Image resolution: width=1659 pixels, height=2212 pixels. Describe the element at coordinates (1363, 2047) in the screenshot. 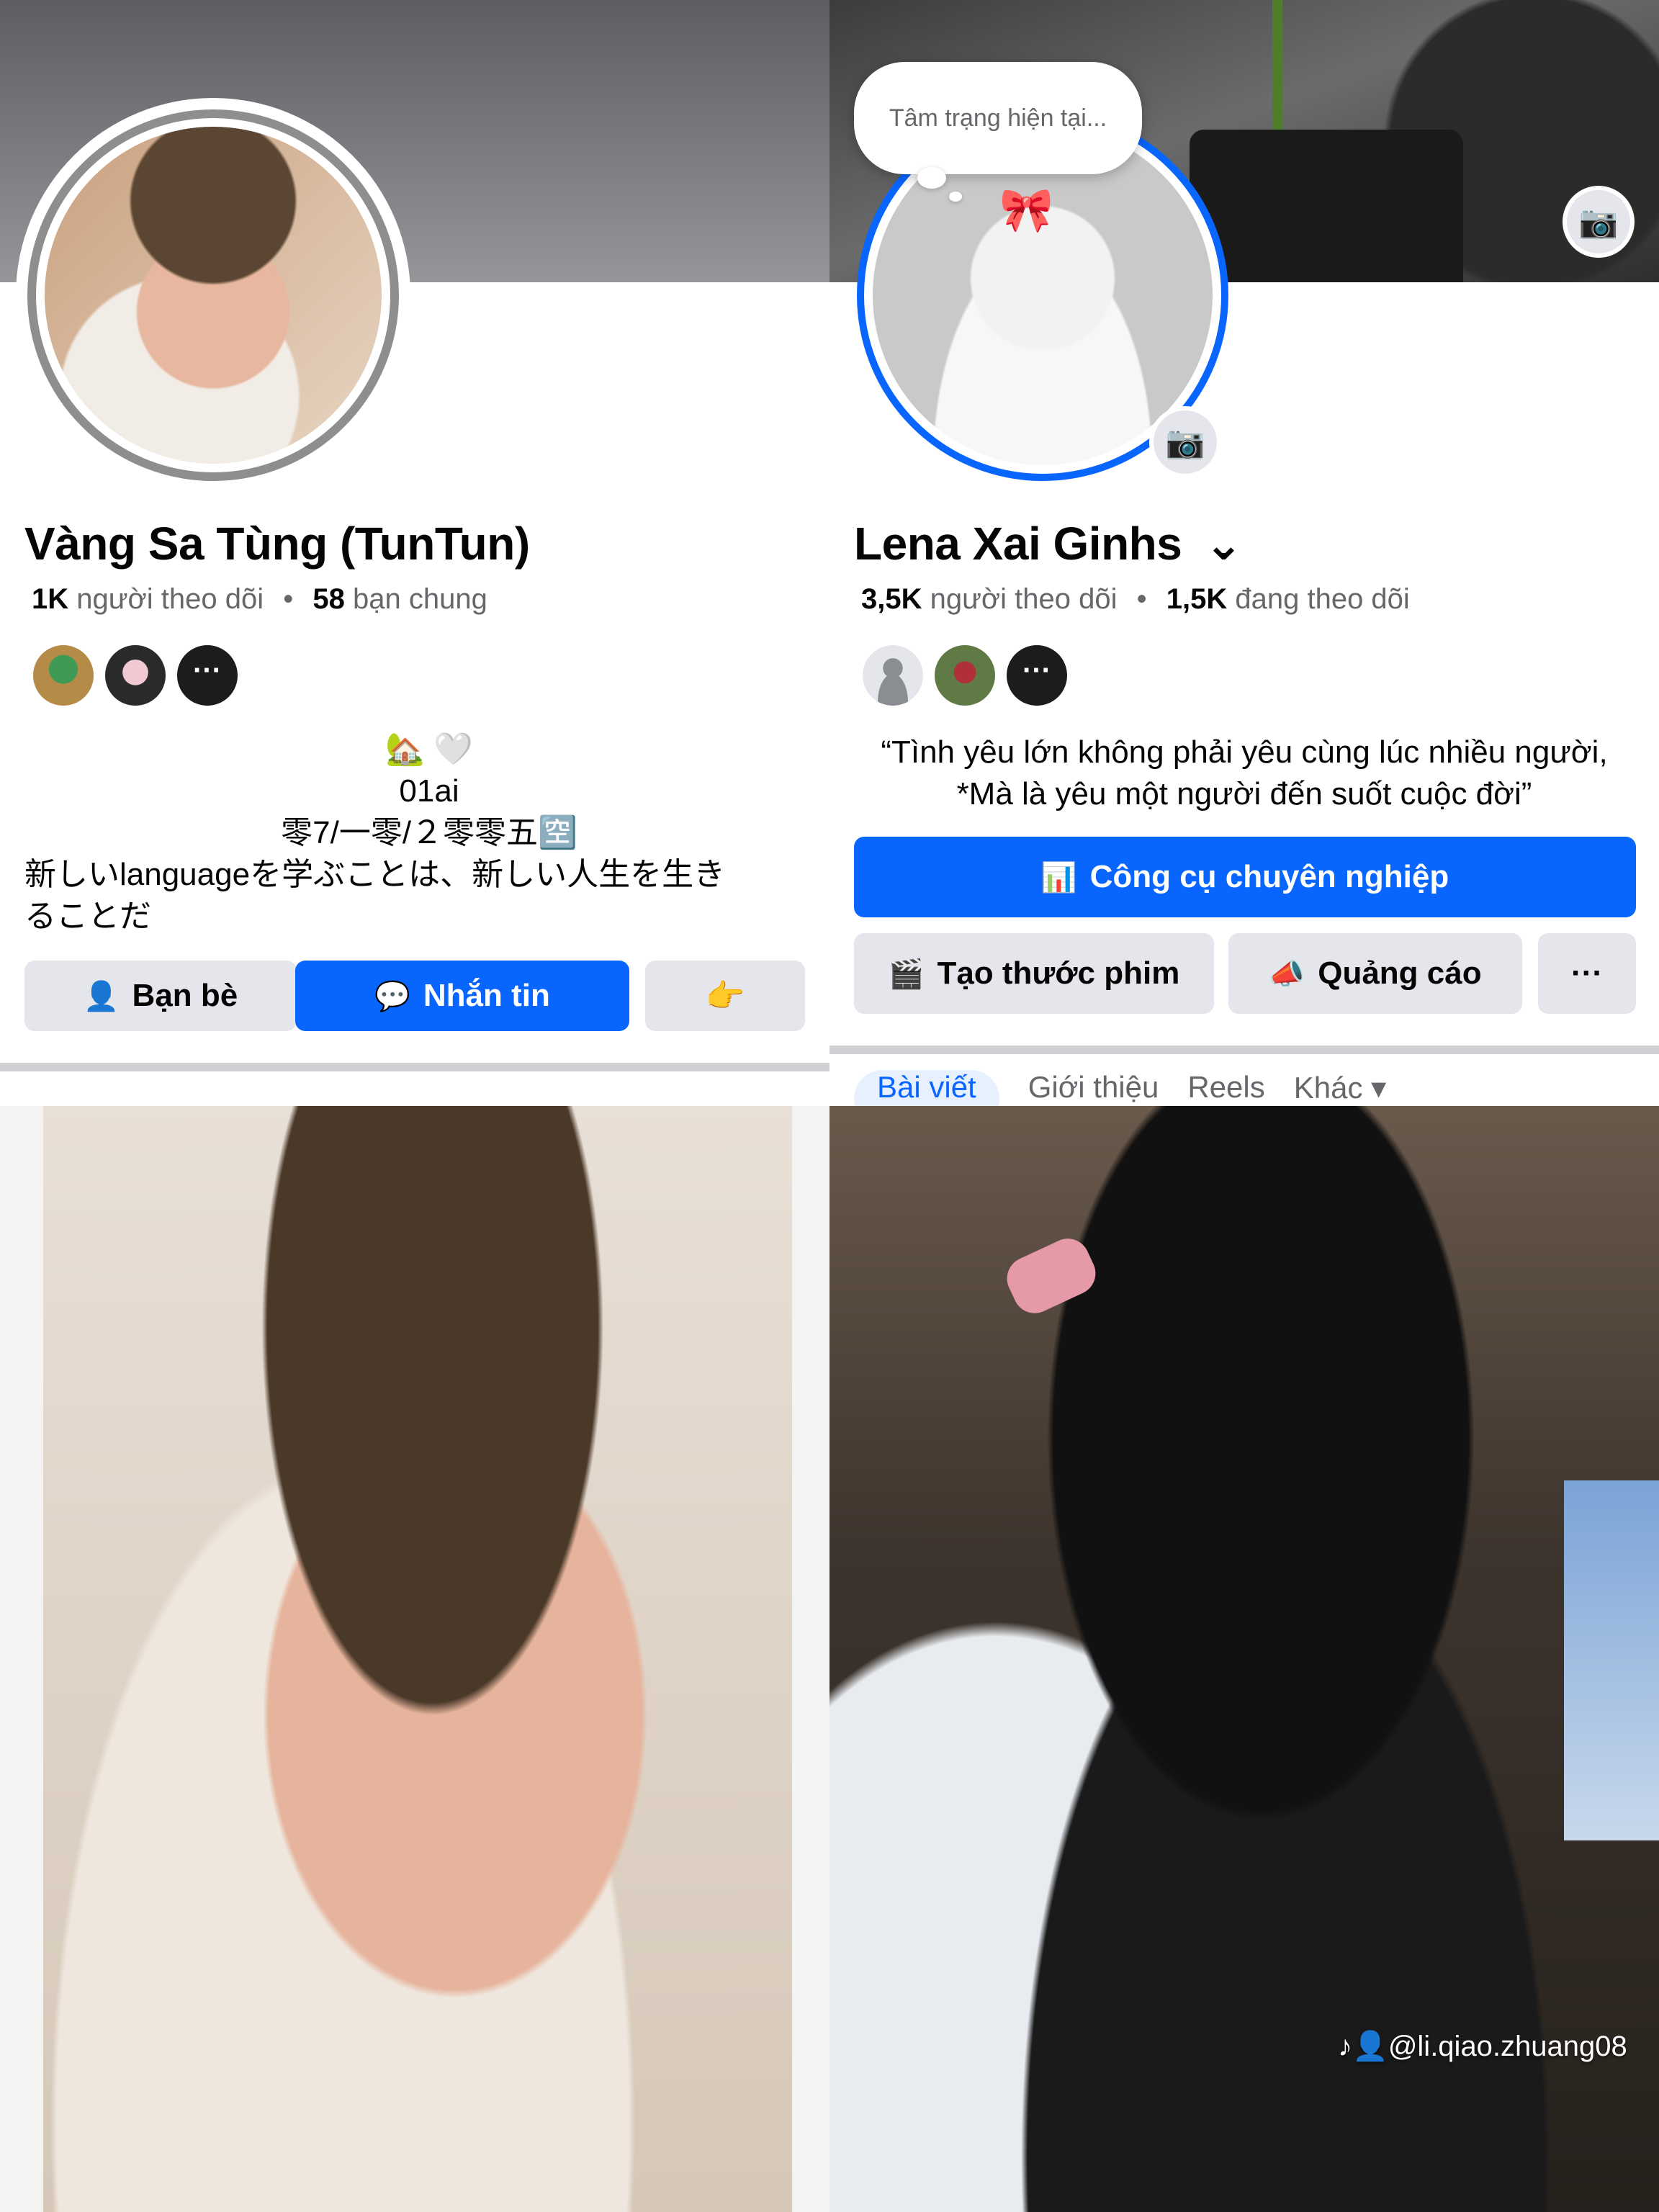

I see `tiktok-icon: ♪👤` at that location.